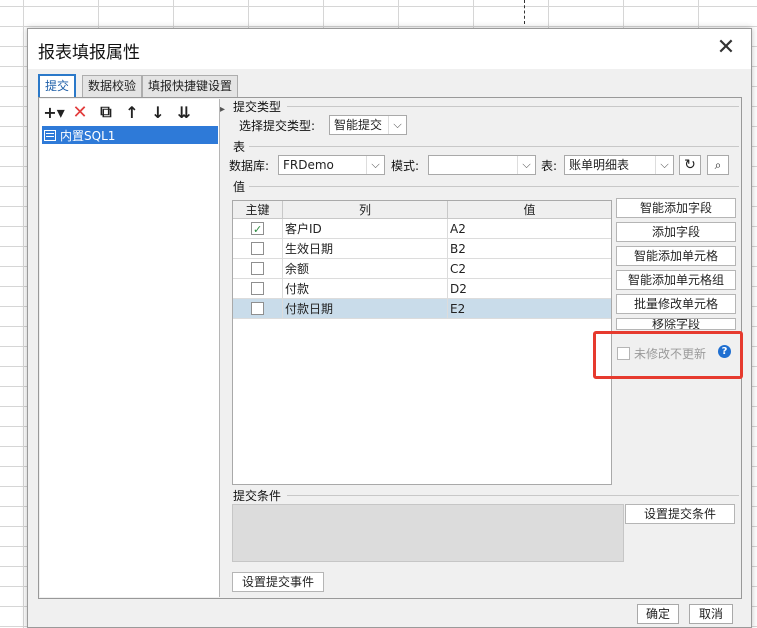  I want to click on preview-table-icon: ⌕, so click(718, 165).